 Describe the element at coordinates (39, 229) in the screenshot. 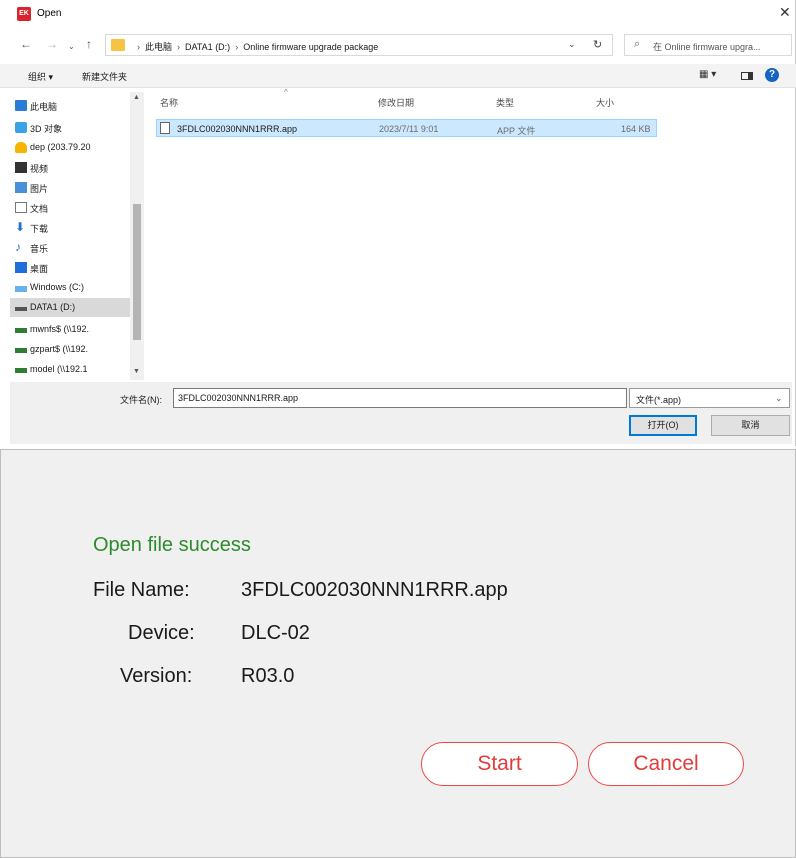

I see `tree-item-label: 下载` at that location.